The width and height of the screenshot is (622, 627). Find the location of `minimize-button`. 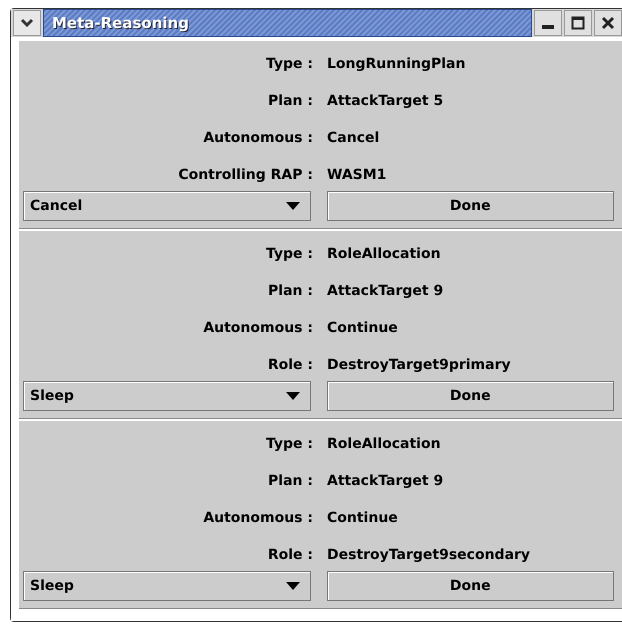

minimize-button is located at coordinates (548, 23).